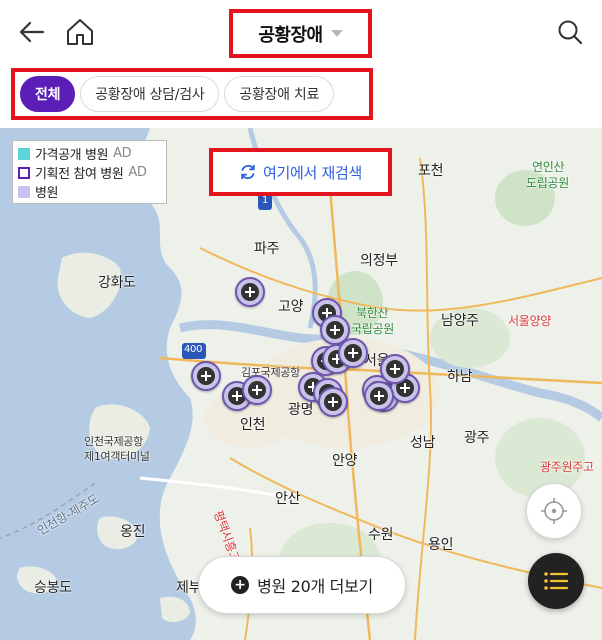 This screenshot has width=602, height=640. I want to click on map-label: 고양, so click(291, 307).